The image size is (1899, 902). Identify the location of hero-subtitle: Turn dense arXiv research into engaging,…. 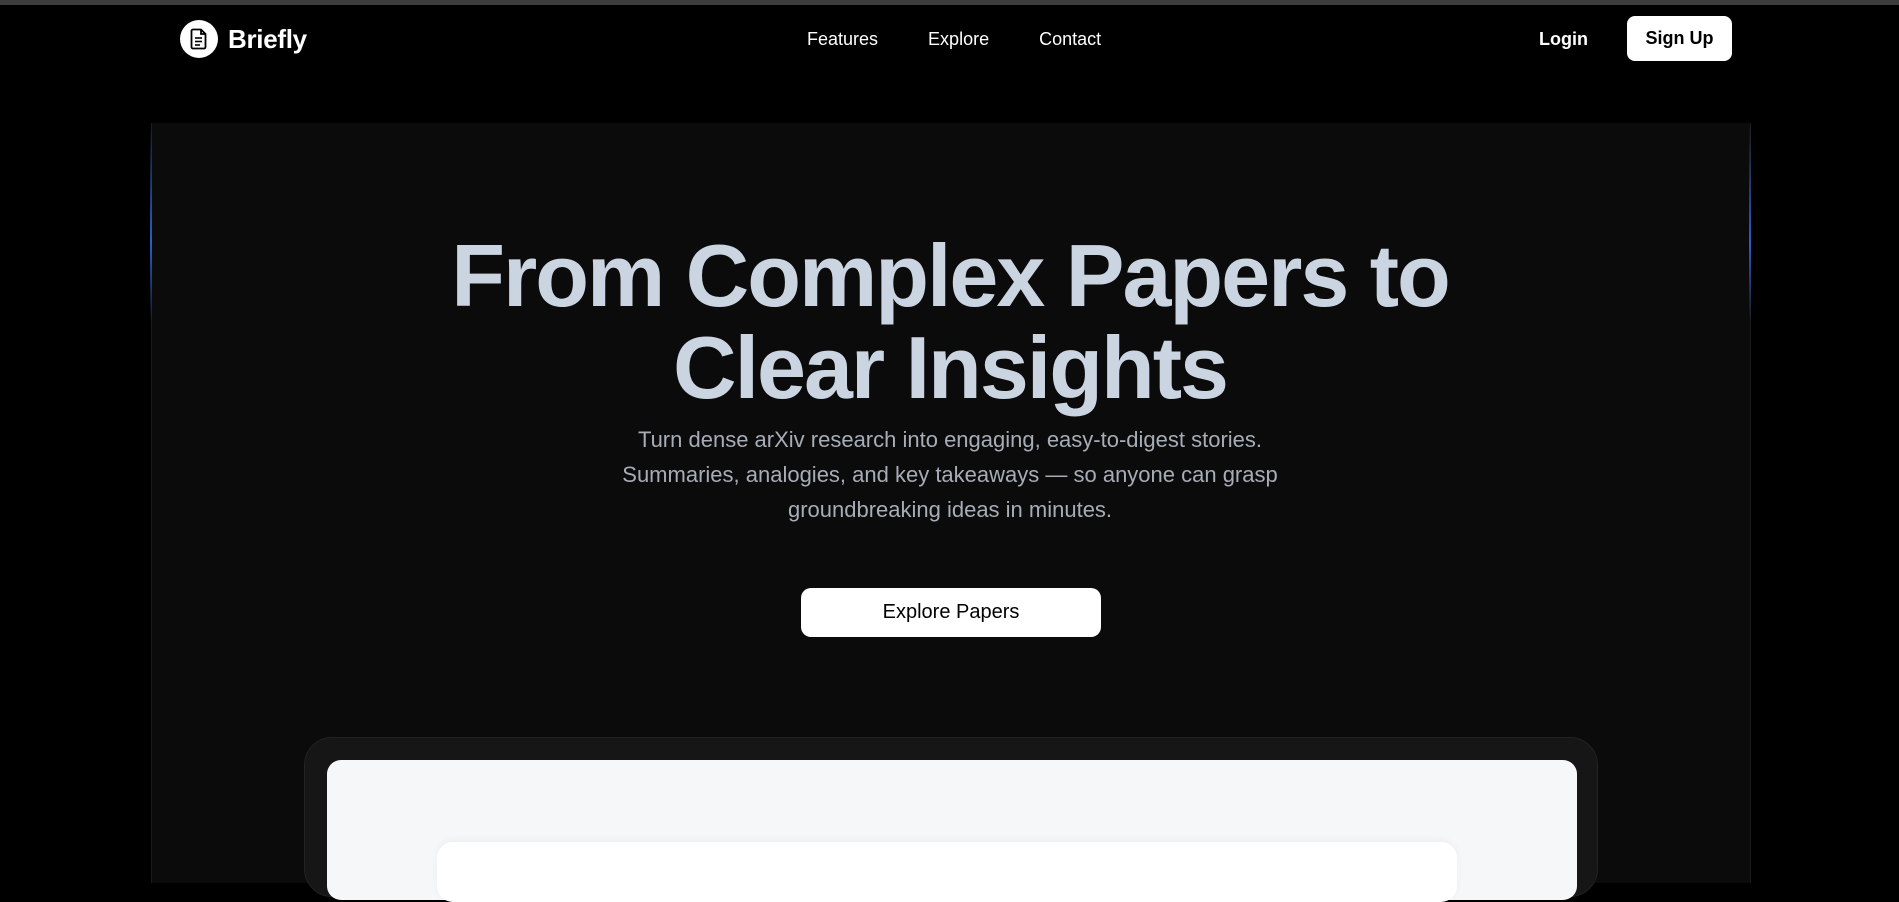
(950, 474).